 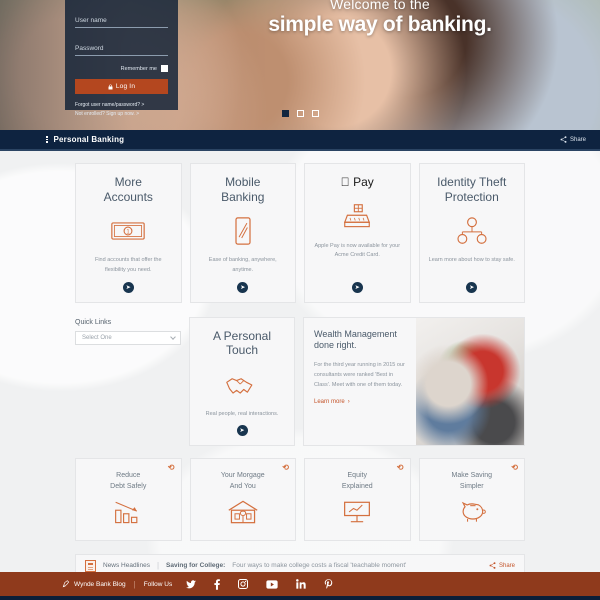 What do you see at coordinates (128, 486) in the screenshot?
I see `mini-card-title-line2: Debt Safely` at bounding box center [128, 486].